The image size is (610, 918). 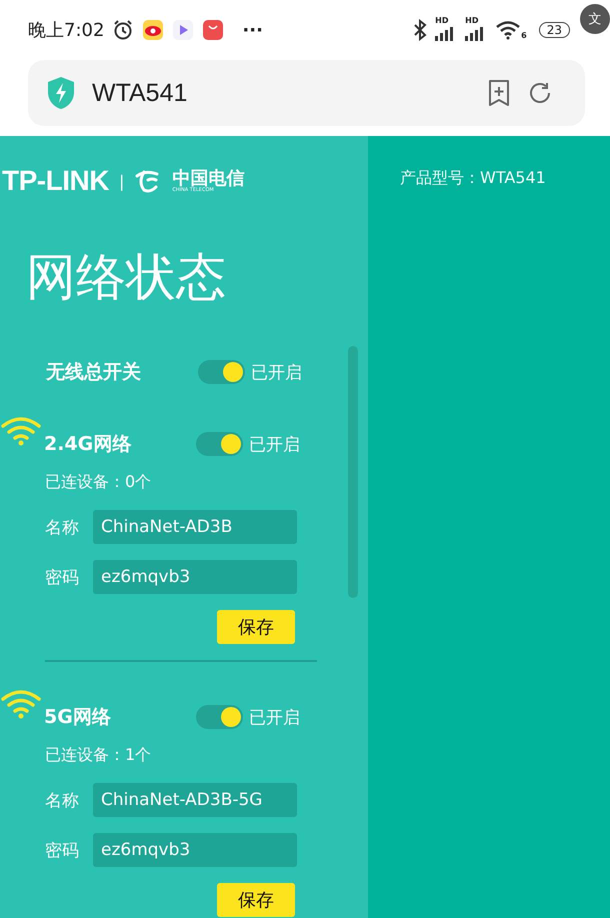 I want to click on alarm-clock-icon, so click(x=123, y=30).